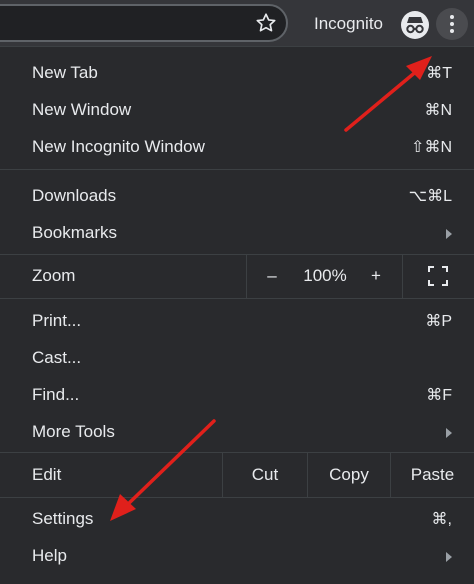  Describe the element at coordinates (415, 25) in the screenshot. I see `incognito-icon` at that location.